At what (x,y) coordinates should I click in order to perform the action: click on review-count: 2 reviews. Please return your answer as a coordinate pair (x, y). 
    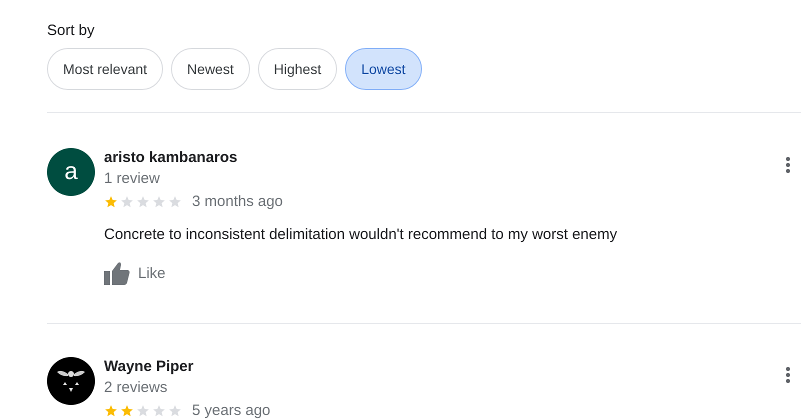
    Looking at the image, I should click on (136, 388).